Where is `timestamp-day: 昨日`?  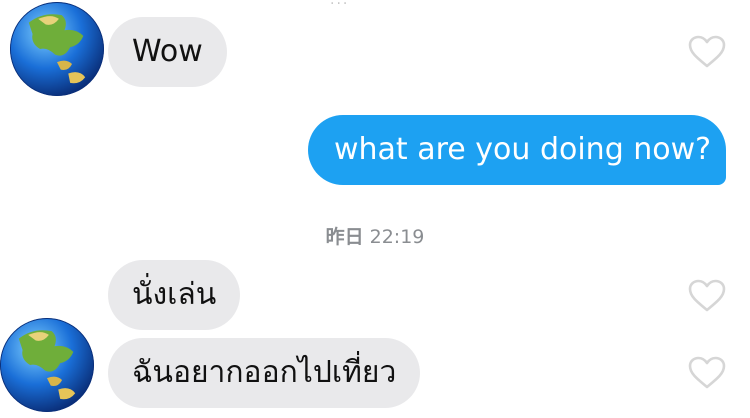
timestamp-day: 昨日 is located at coordinates (344, 237).